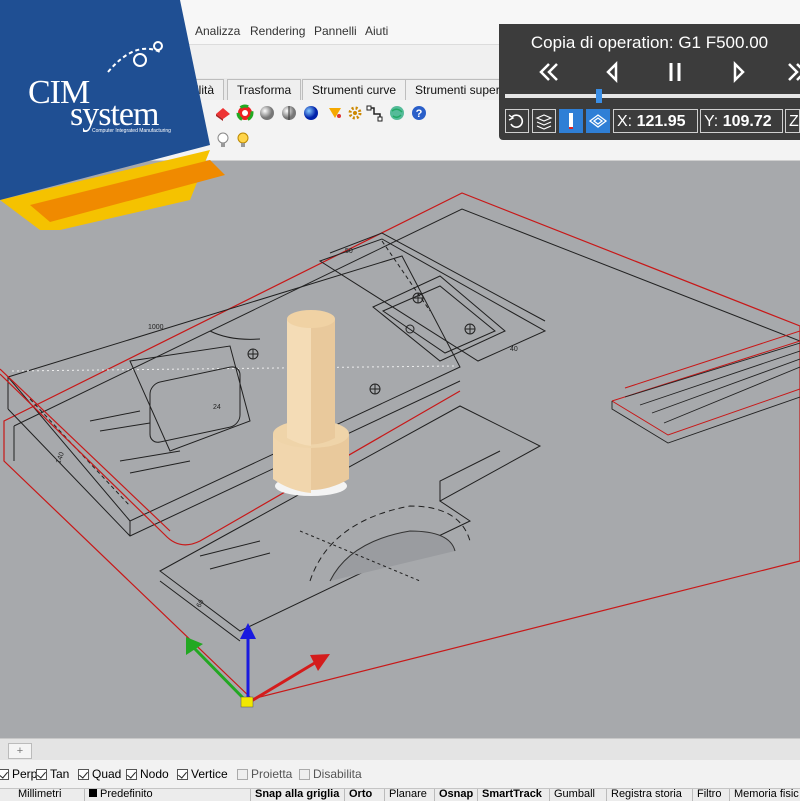 The width and height of the screenshot is (800, 801). What do you see at coordinates (335, 31) in the screenshot?
I see `menu-item-pannelli: Pannelli` at bounding box center [335, 31].